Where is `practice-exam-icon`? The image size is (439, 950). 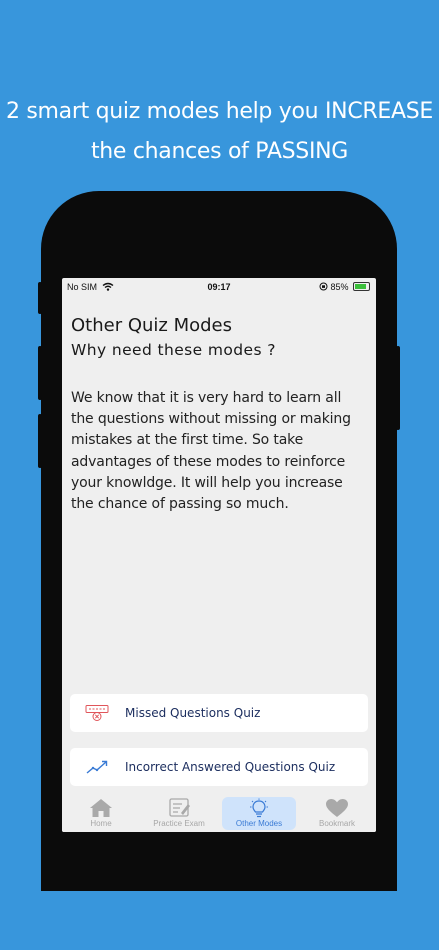 practice-exam-icon is located at coordinates (179, 807).